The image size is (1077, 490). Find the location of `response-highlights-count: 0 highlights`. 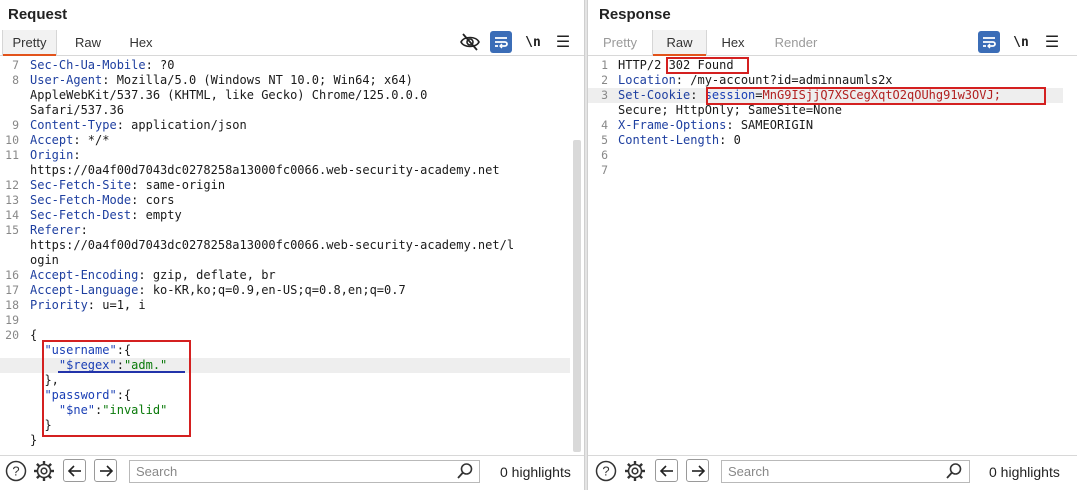

response-highlights-count: 0 highlights is located at coordinates (1024, 472).